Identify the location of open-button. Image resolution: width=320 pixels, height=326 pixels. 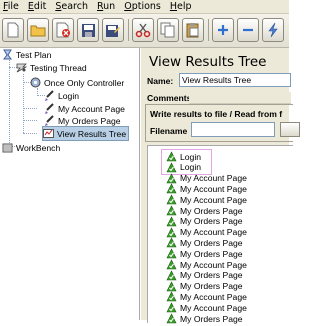
(38, 30).